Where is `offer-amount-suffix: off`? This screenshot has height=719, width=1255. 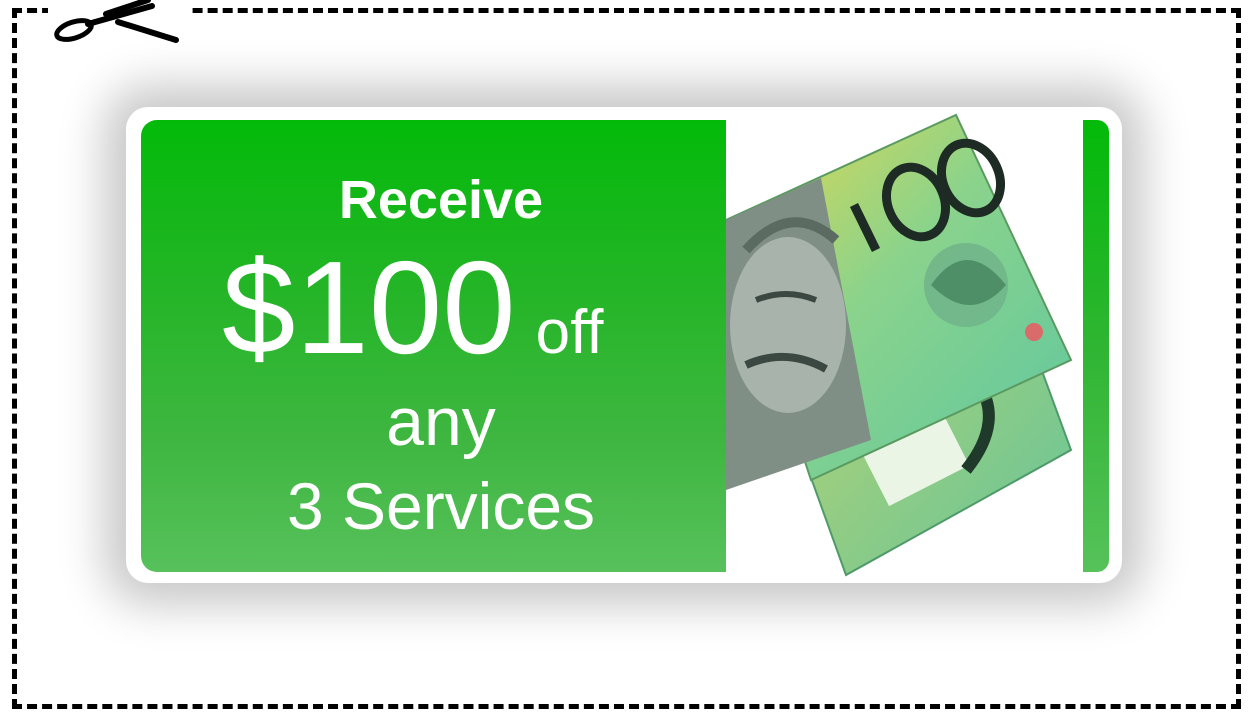 offer-amount-suffix: off is located at coordinates (569, 332).